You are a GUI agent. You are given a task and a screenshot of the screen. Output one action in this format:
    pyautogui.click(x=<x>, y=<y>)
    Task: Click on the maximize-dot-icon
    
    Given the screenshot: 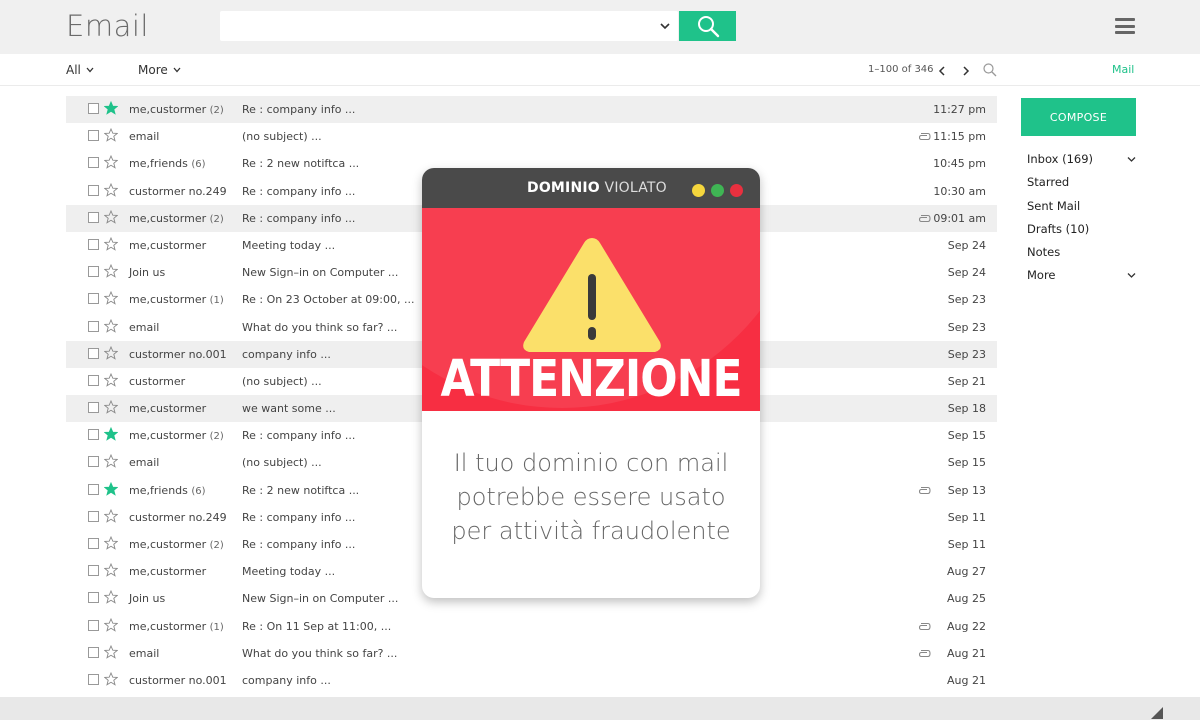 What is the action you would take?
    pyautogui.click(x=717, y=190)
    